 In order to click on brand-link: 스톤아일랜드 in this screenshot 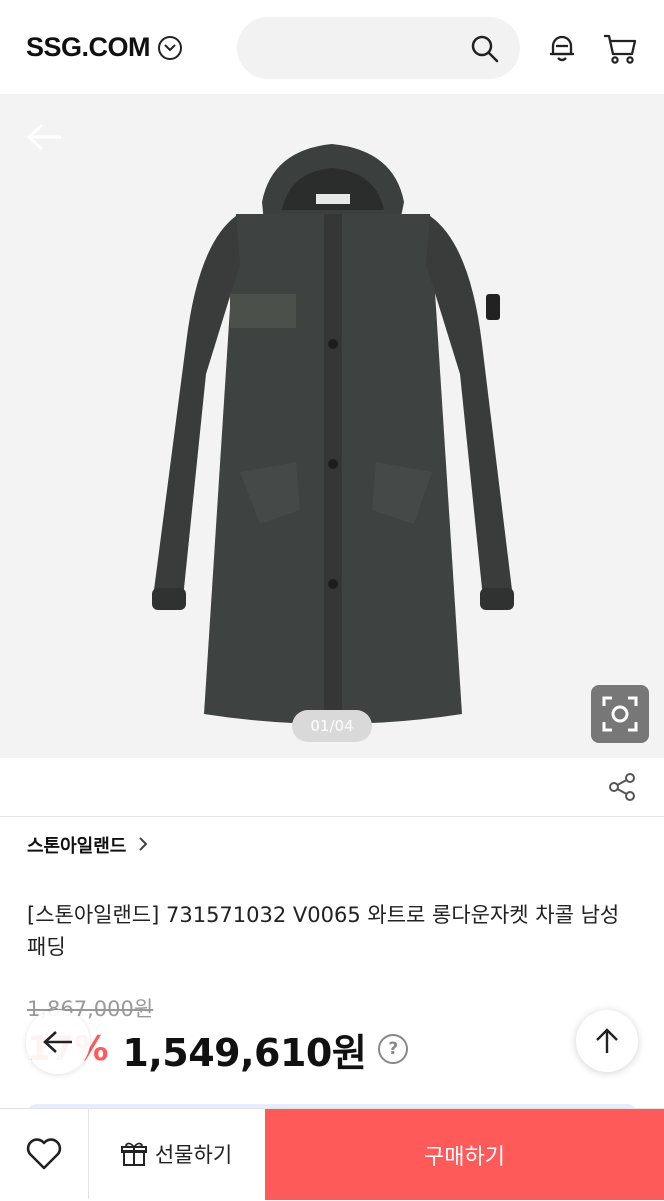, I will do `click(87, 845)`.